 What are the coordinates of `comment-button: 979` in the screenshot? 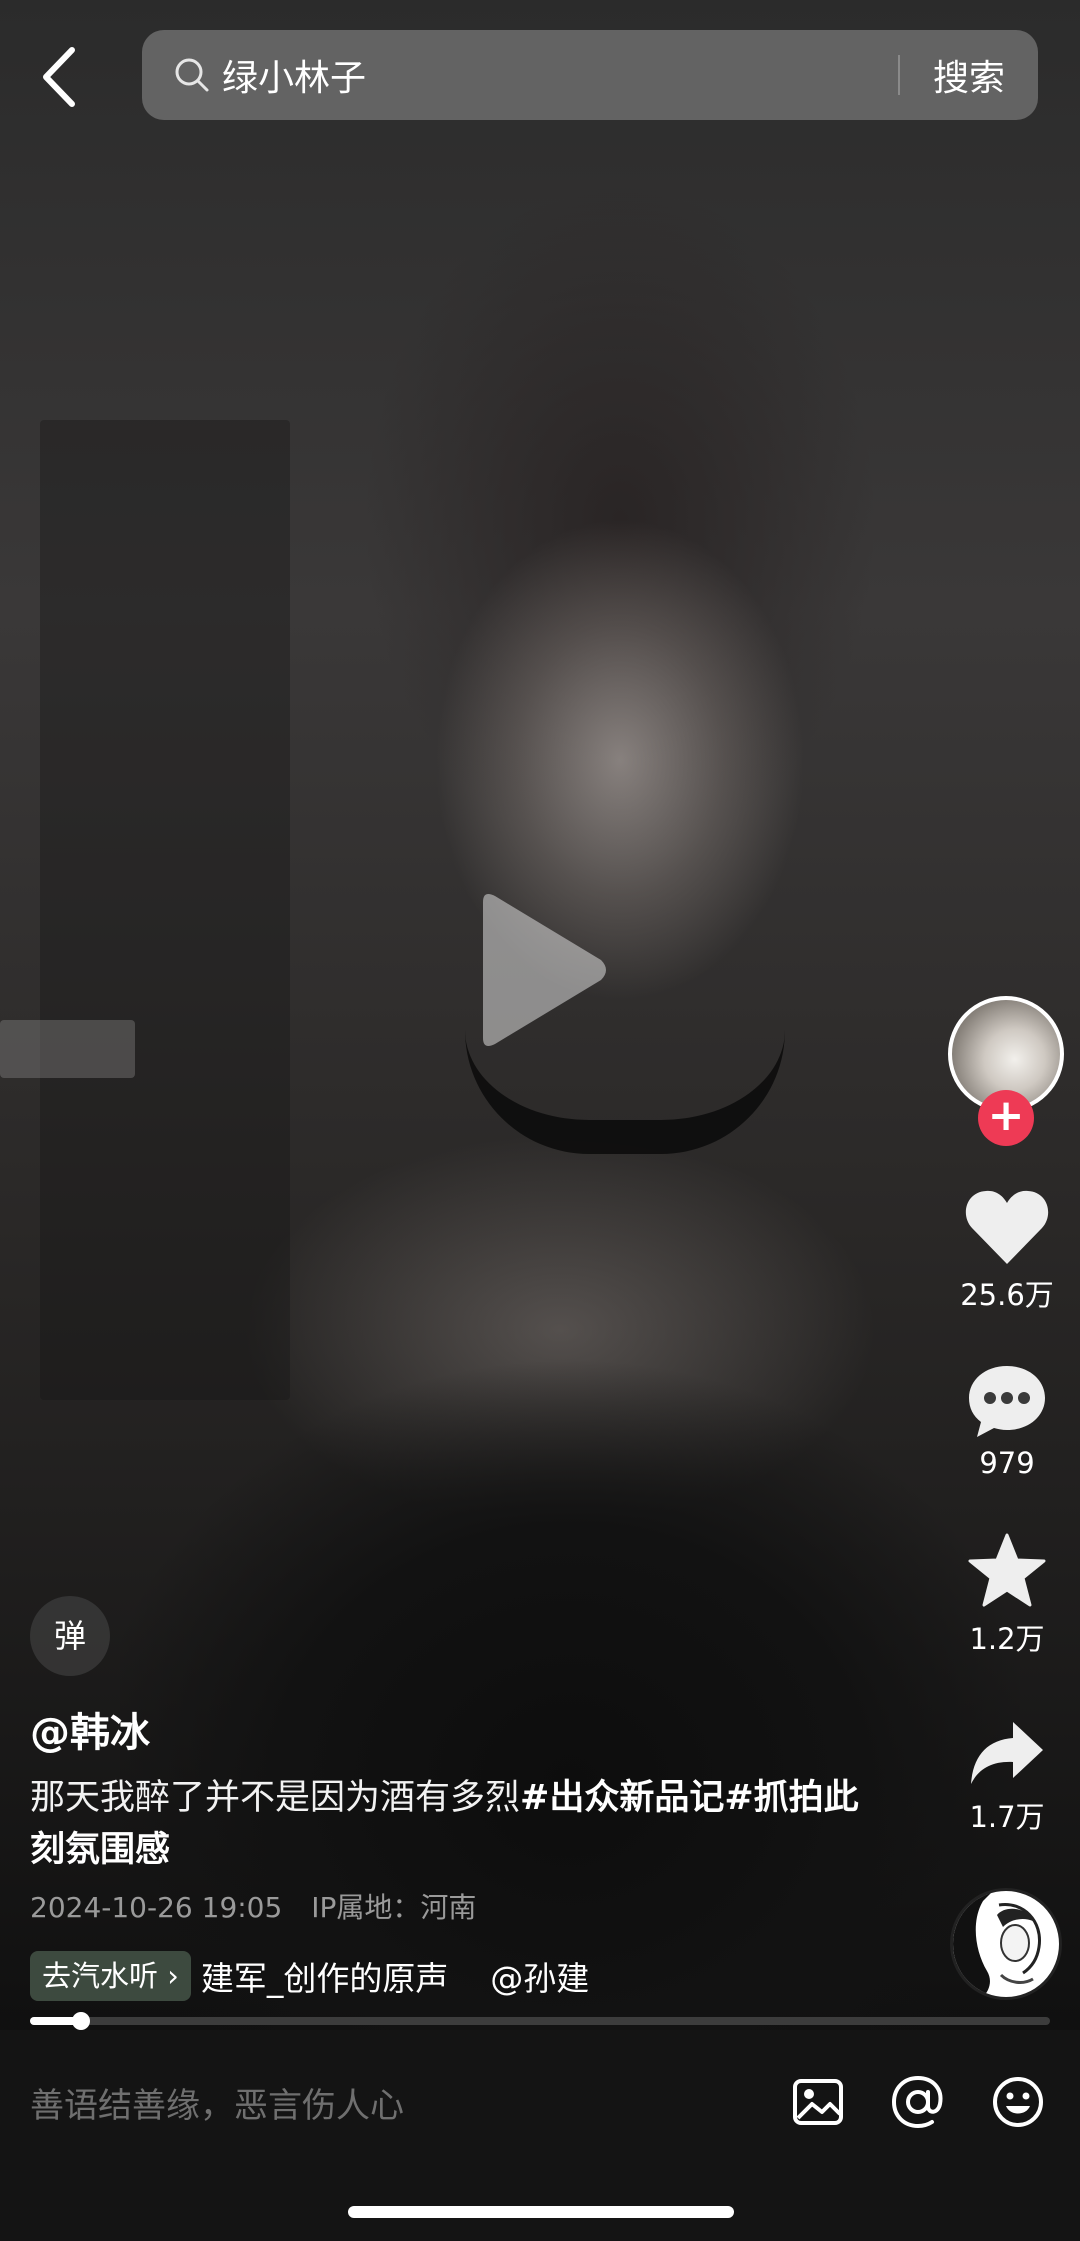 It's located at (1007, 1421).